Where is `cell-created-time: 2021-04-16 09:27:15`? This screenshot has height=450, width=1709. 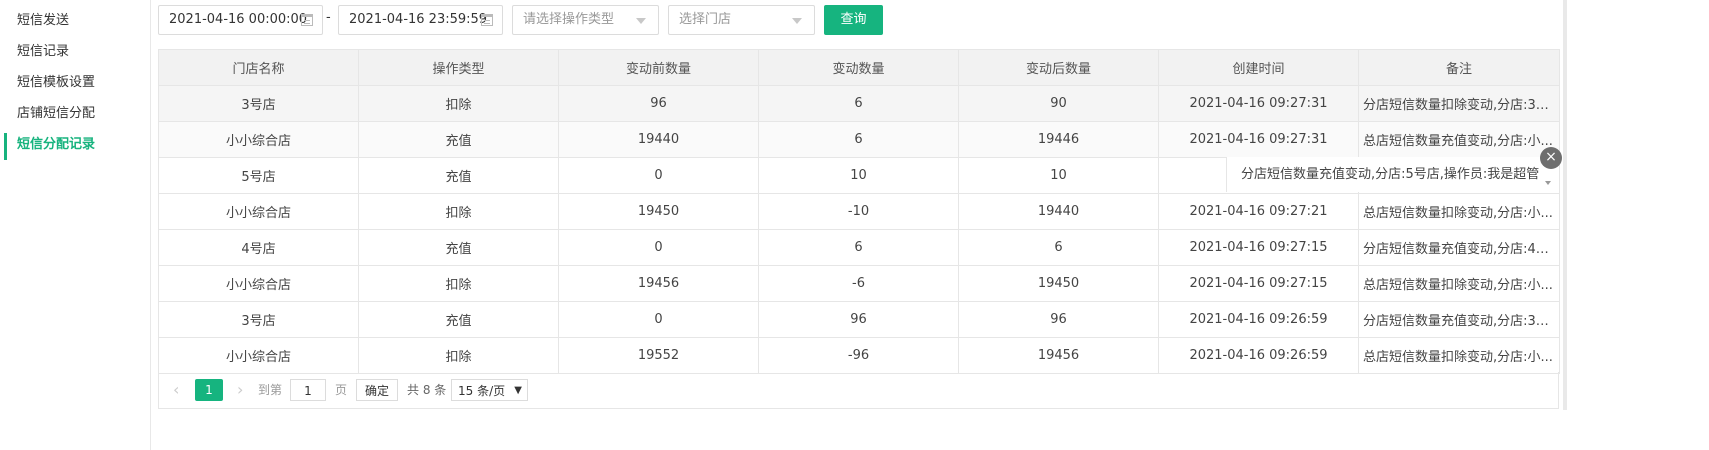 cell-created-time: 2021-04-16 09:27:15 is located at coordinates (1258, 283).